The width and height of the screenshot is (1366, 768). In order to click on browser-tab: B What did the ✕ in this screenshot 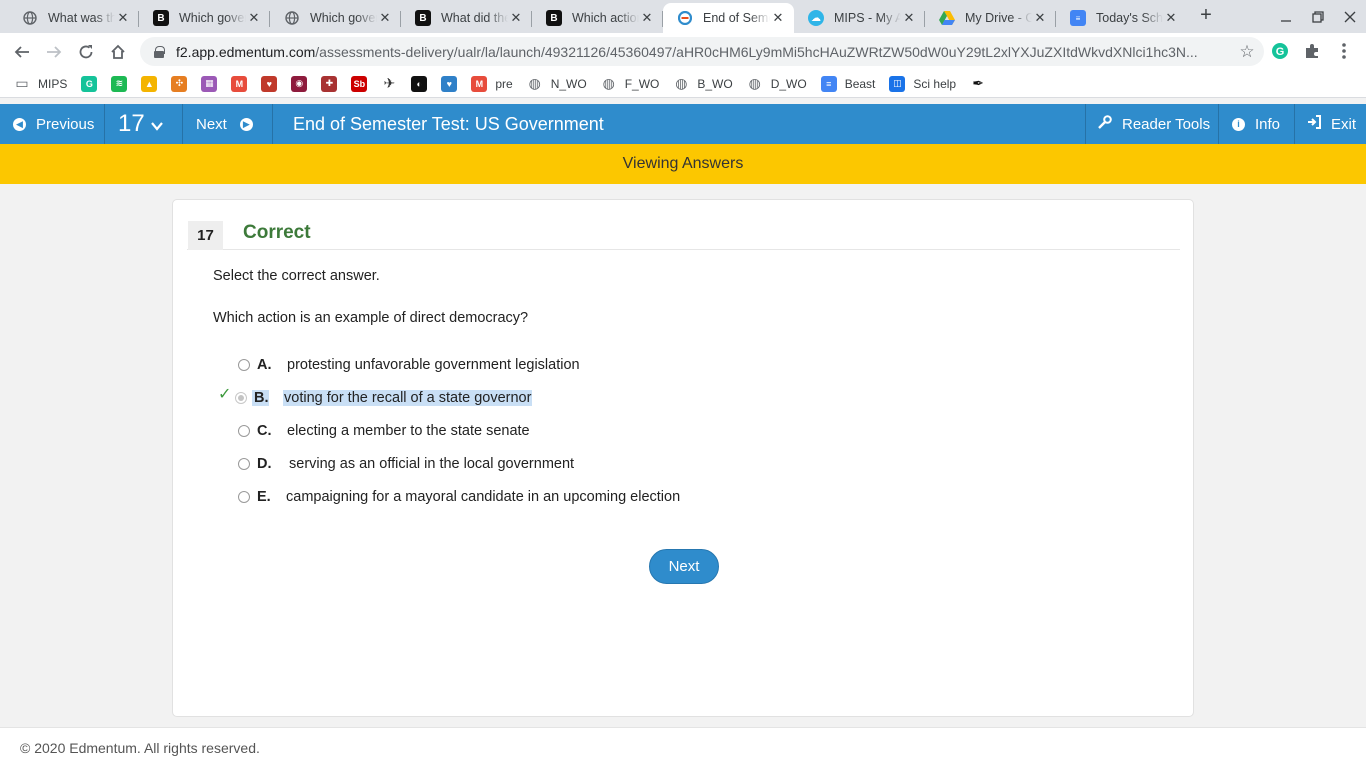, I will do `click(466, 18)`.